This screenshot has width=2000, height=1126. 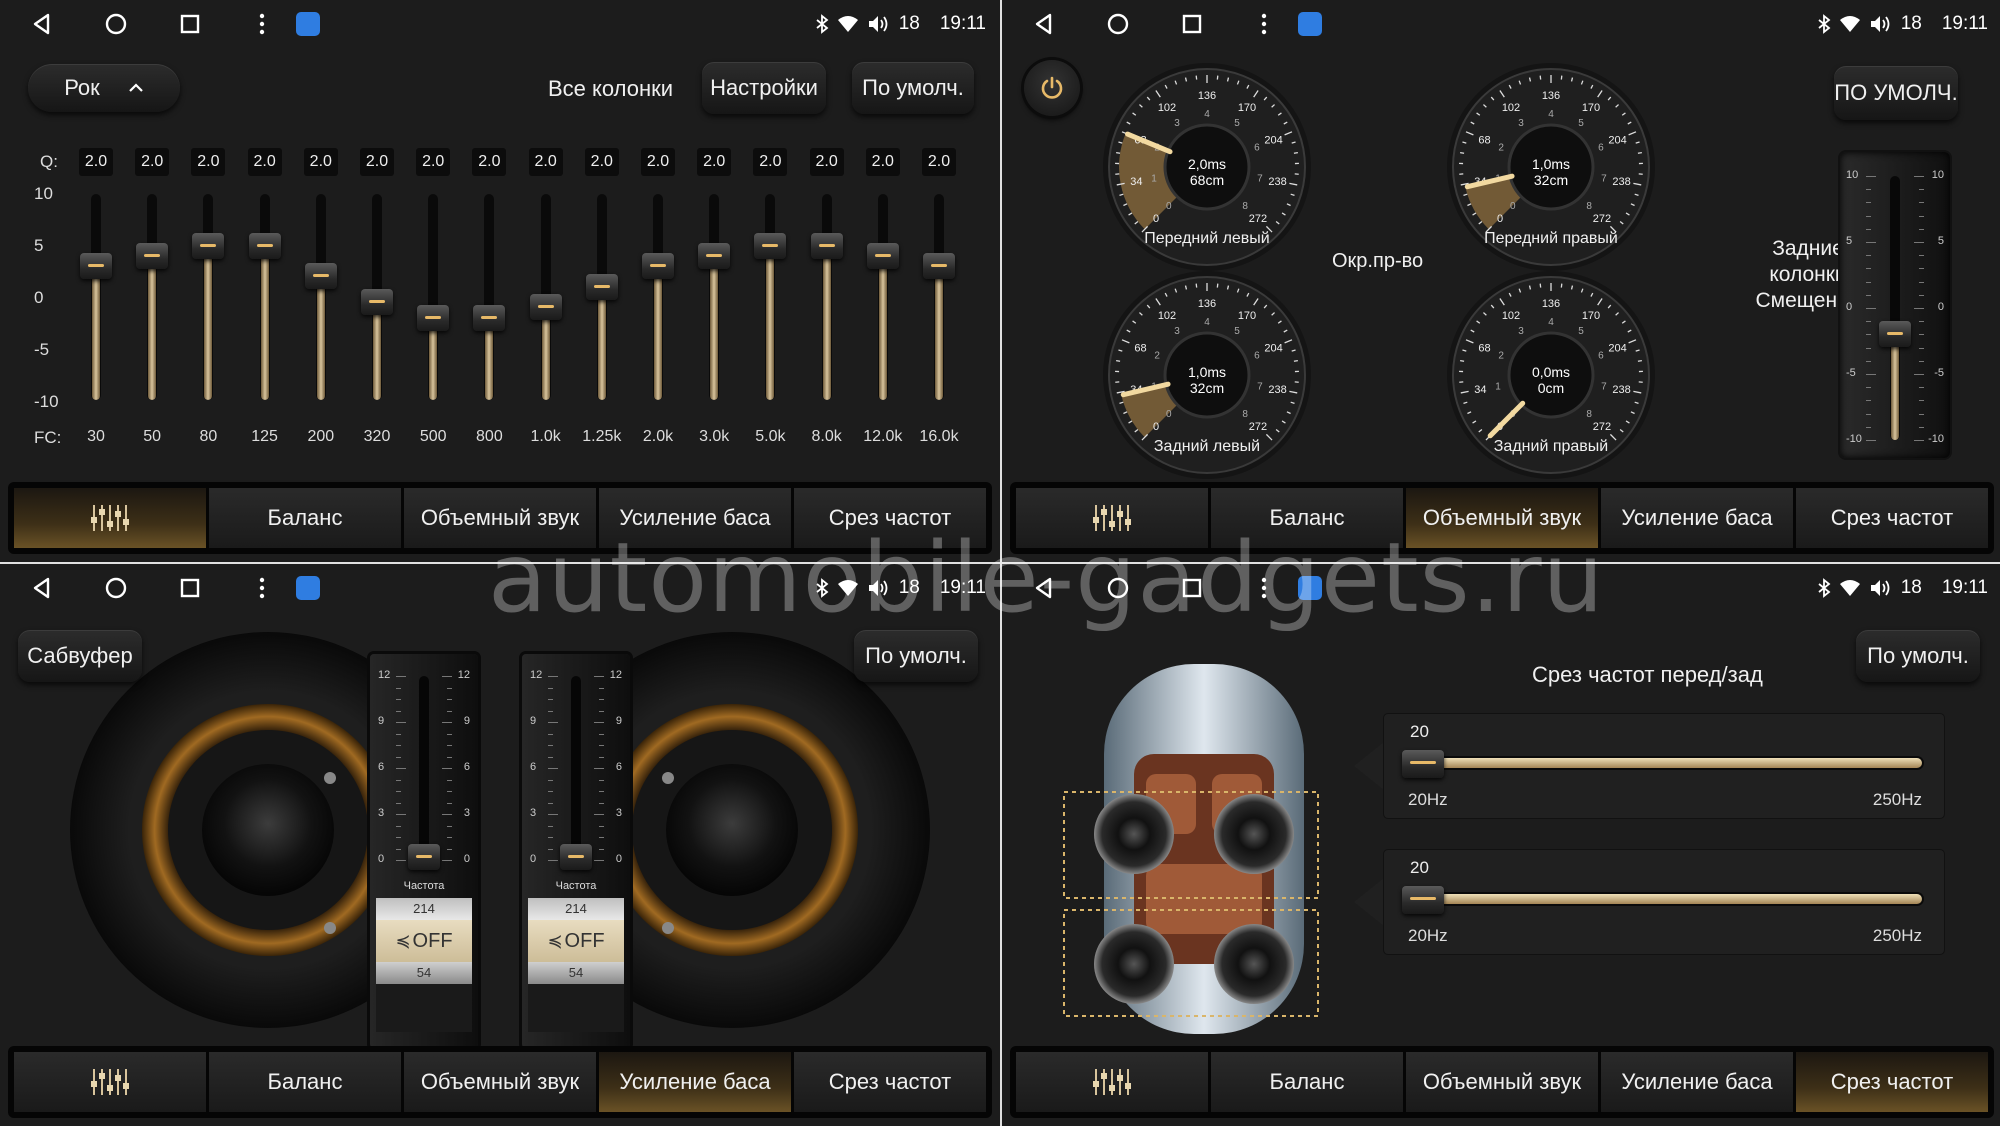 I want to click on power-button, so click(x=1052, y=88).